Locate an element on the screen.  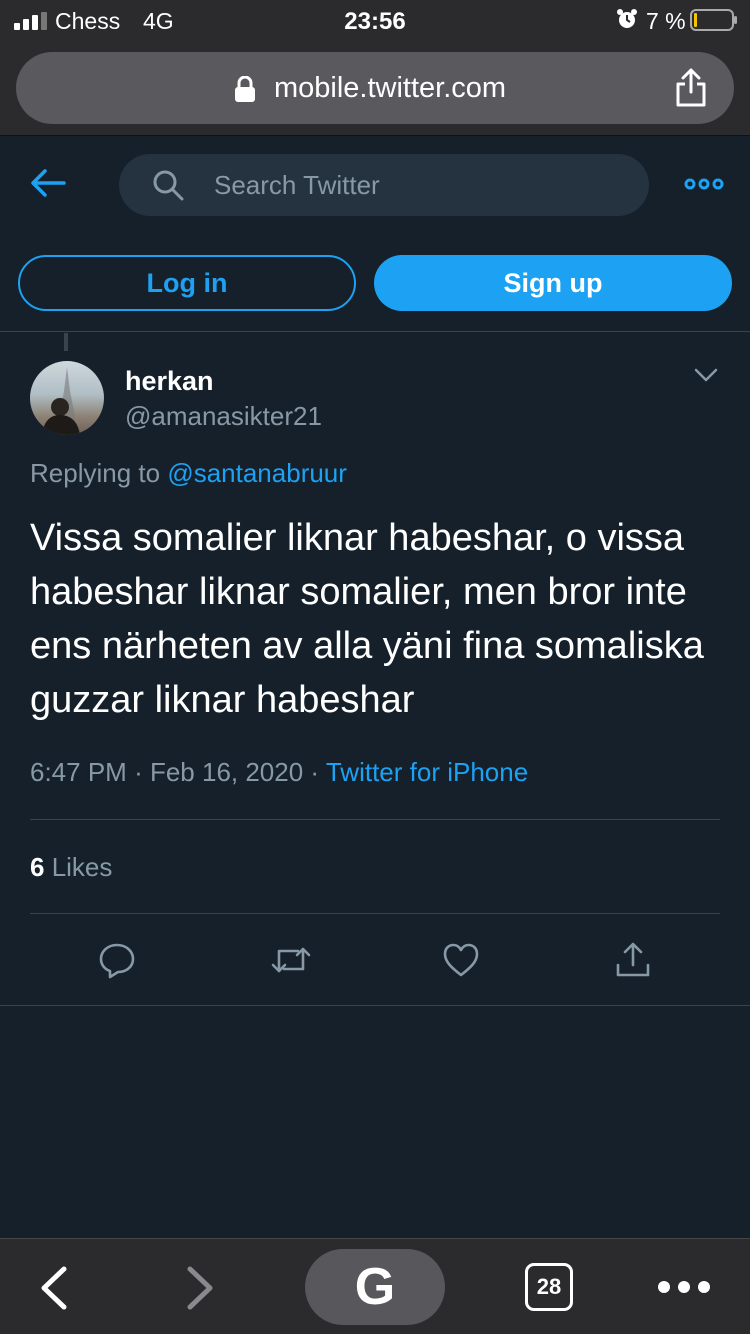
heart-icon is located at coordinates (461, 960).